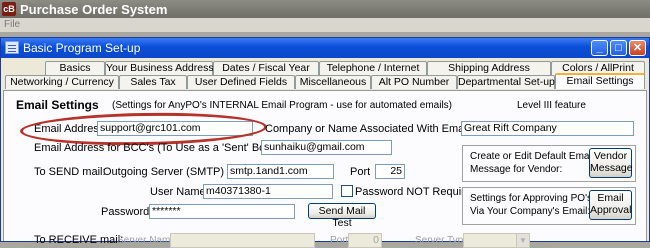 Image resolution: width=650 pixels, height=248 pixels. Describe the element at coordinates (70, 172) in the screenshot. I see `send-mail-label: To SEND mail:` at that location.